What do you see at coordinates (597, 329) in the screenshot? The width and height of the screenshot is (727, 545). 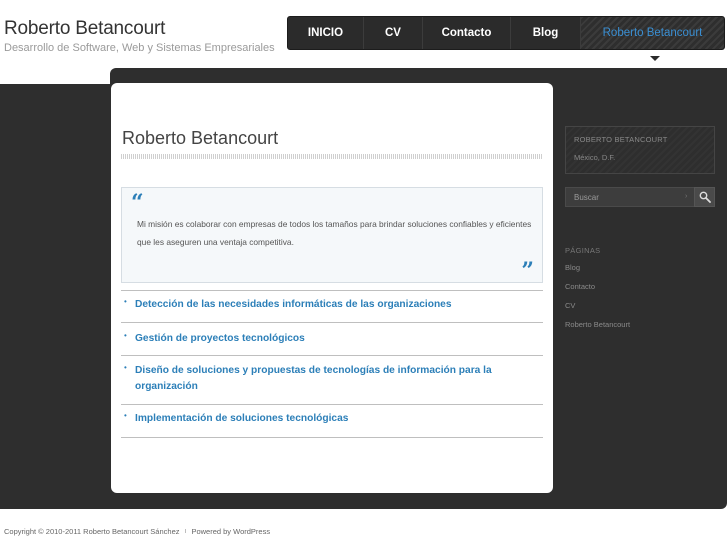 I see `page-link-roberto-betancourt: Roberto Betancourt` at bounding box center [597, 329].